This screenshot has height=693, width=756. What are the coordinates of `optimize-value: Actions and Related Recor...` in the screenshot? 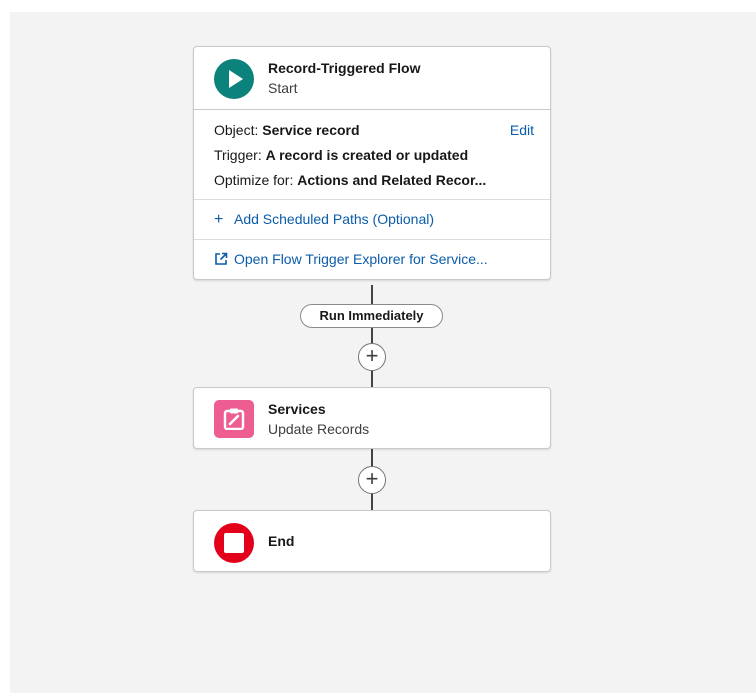 It's located at (392, 180).